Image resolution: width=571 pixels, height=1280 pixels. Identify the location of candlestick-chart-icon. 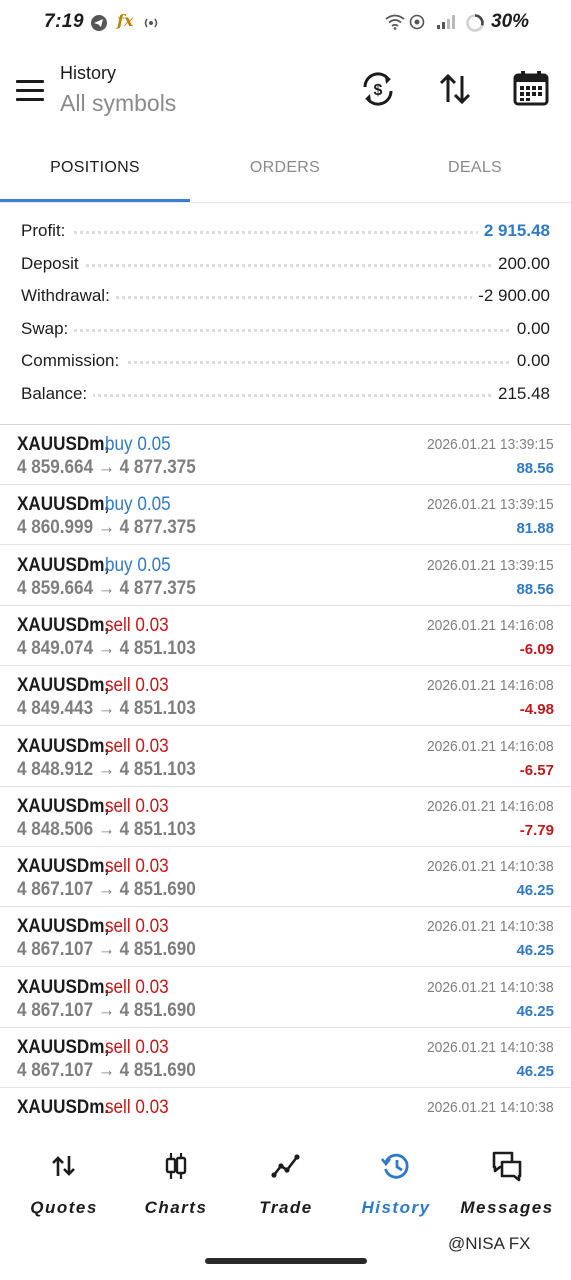
(176, 1166).